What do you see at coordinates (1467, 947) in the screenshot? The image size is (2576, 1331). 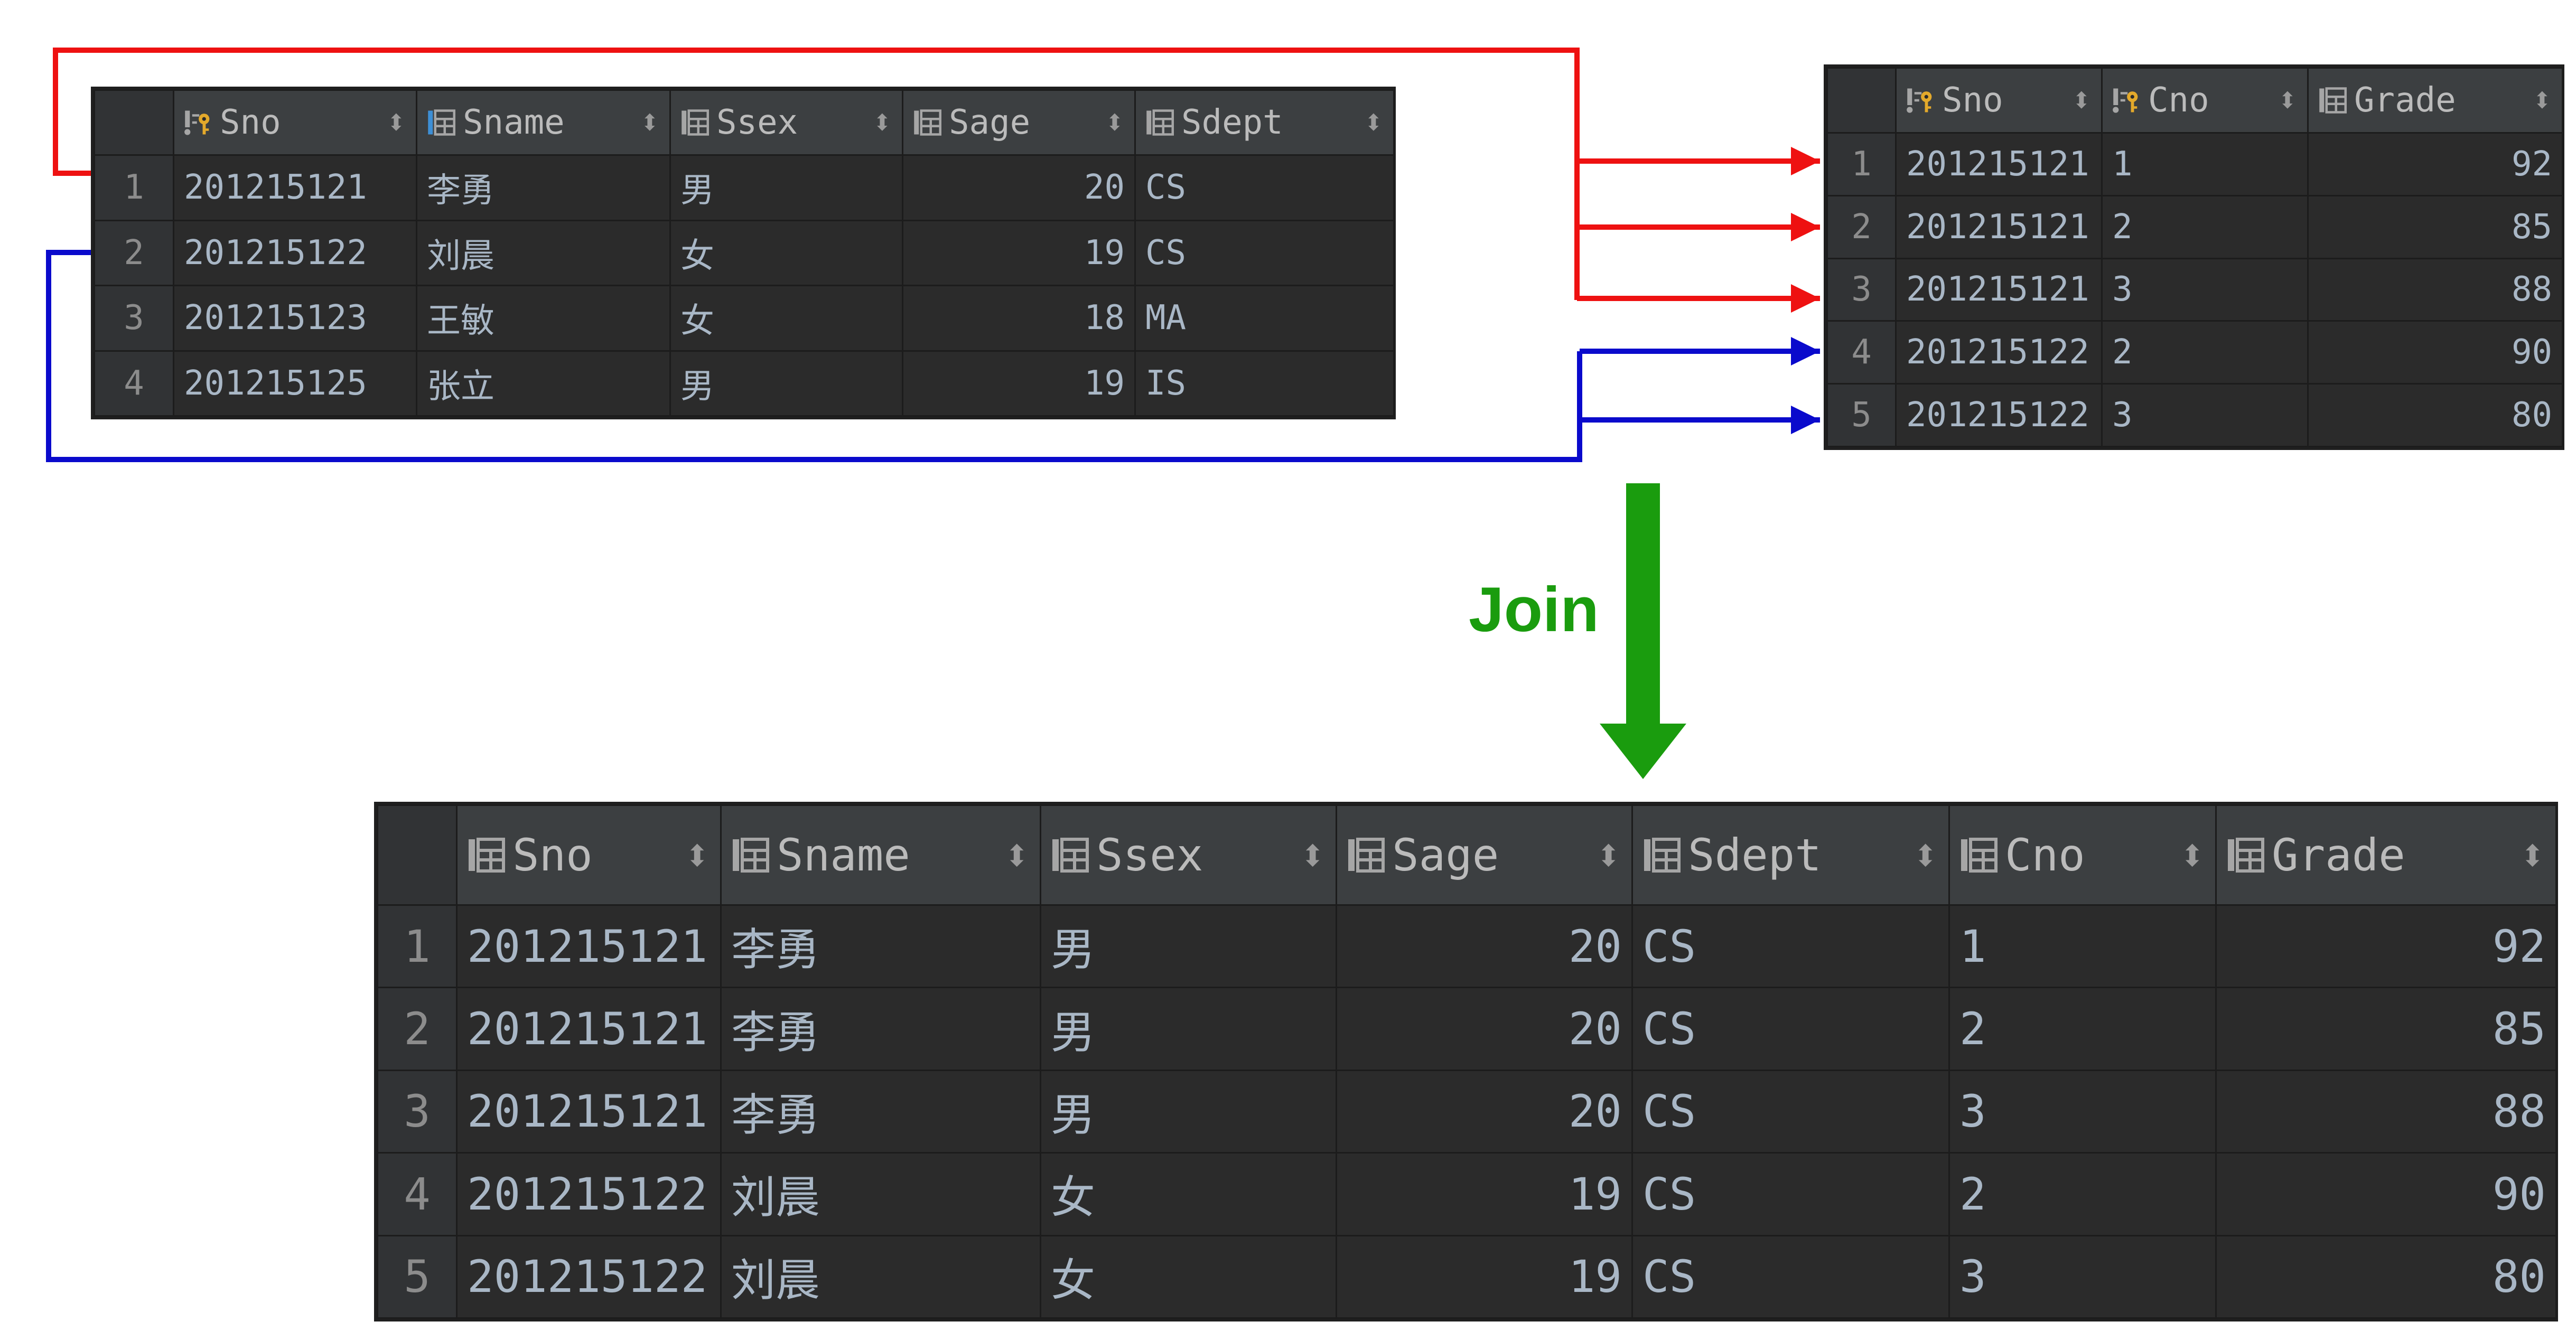 I see `table-row: 1 201215121 李勇男 20 CS 1 92` at bounding box center [1467, 947].